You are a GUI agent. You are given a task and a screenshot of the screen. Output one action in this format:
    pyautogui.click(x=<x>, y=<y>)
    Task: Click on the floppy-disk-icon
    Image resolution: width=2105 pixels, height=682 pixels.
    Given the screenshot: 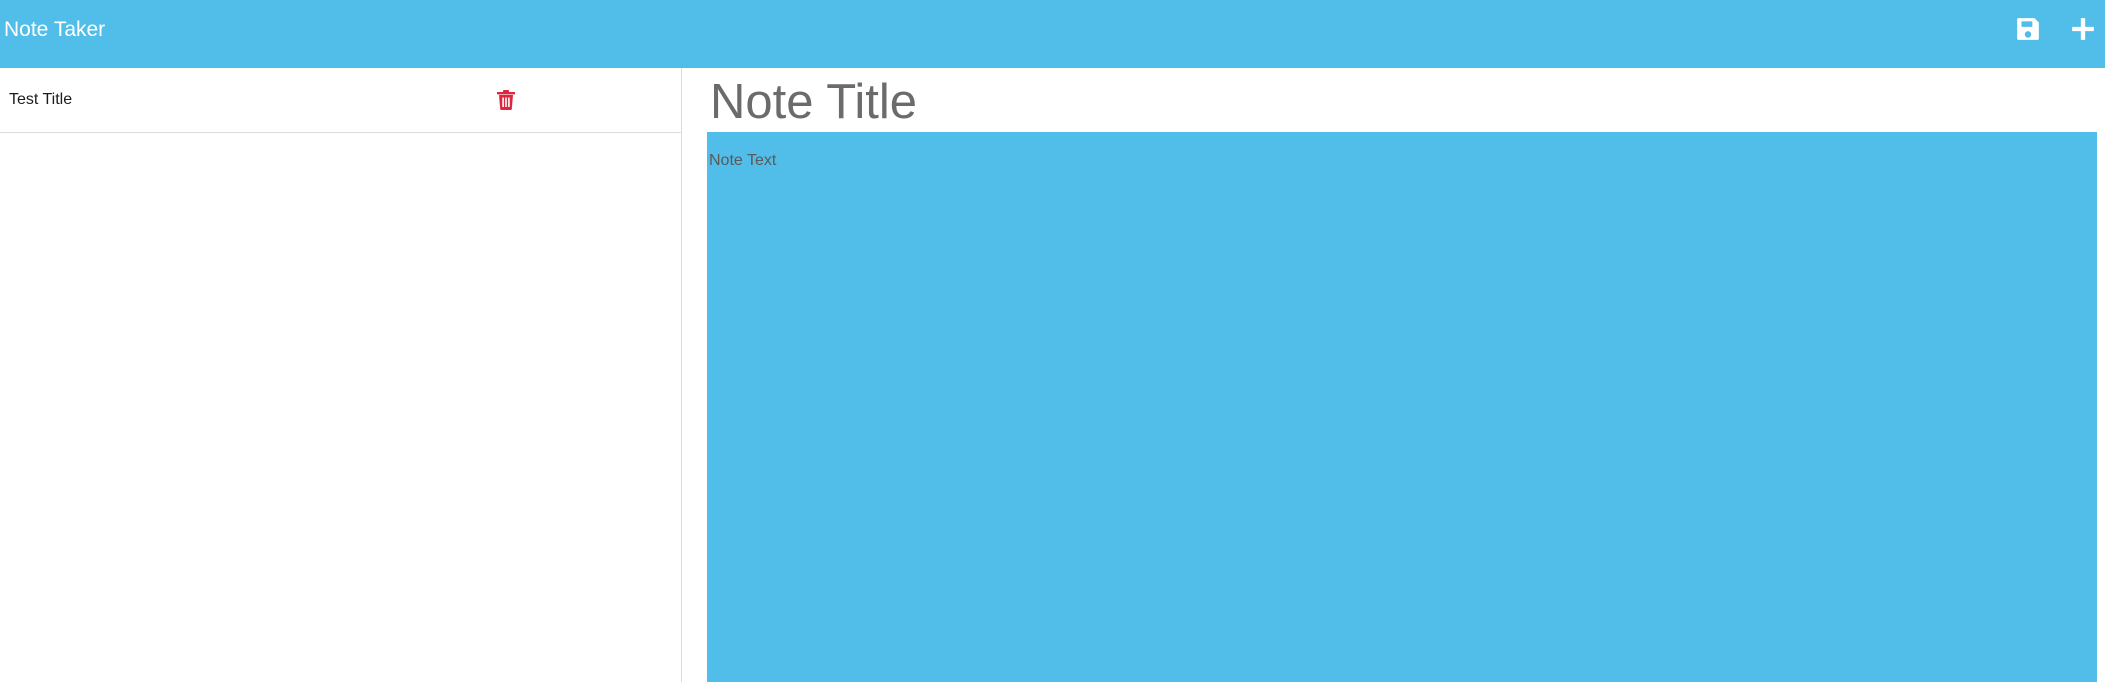 What is the action you would take?
    pyautogui.click(x=2028, y=29)
    